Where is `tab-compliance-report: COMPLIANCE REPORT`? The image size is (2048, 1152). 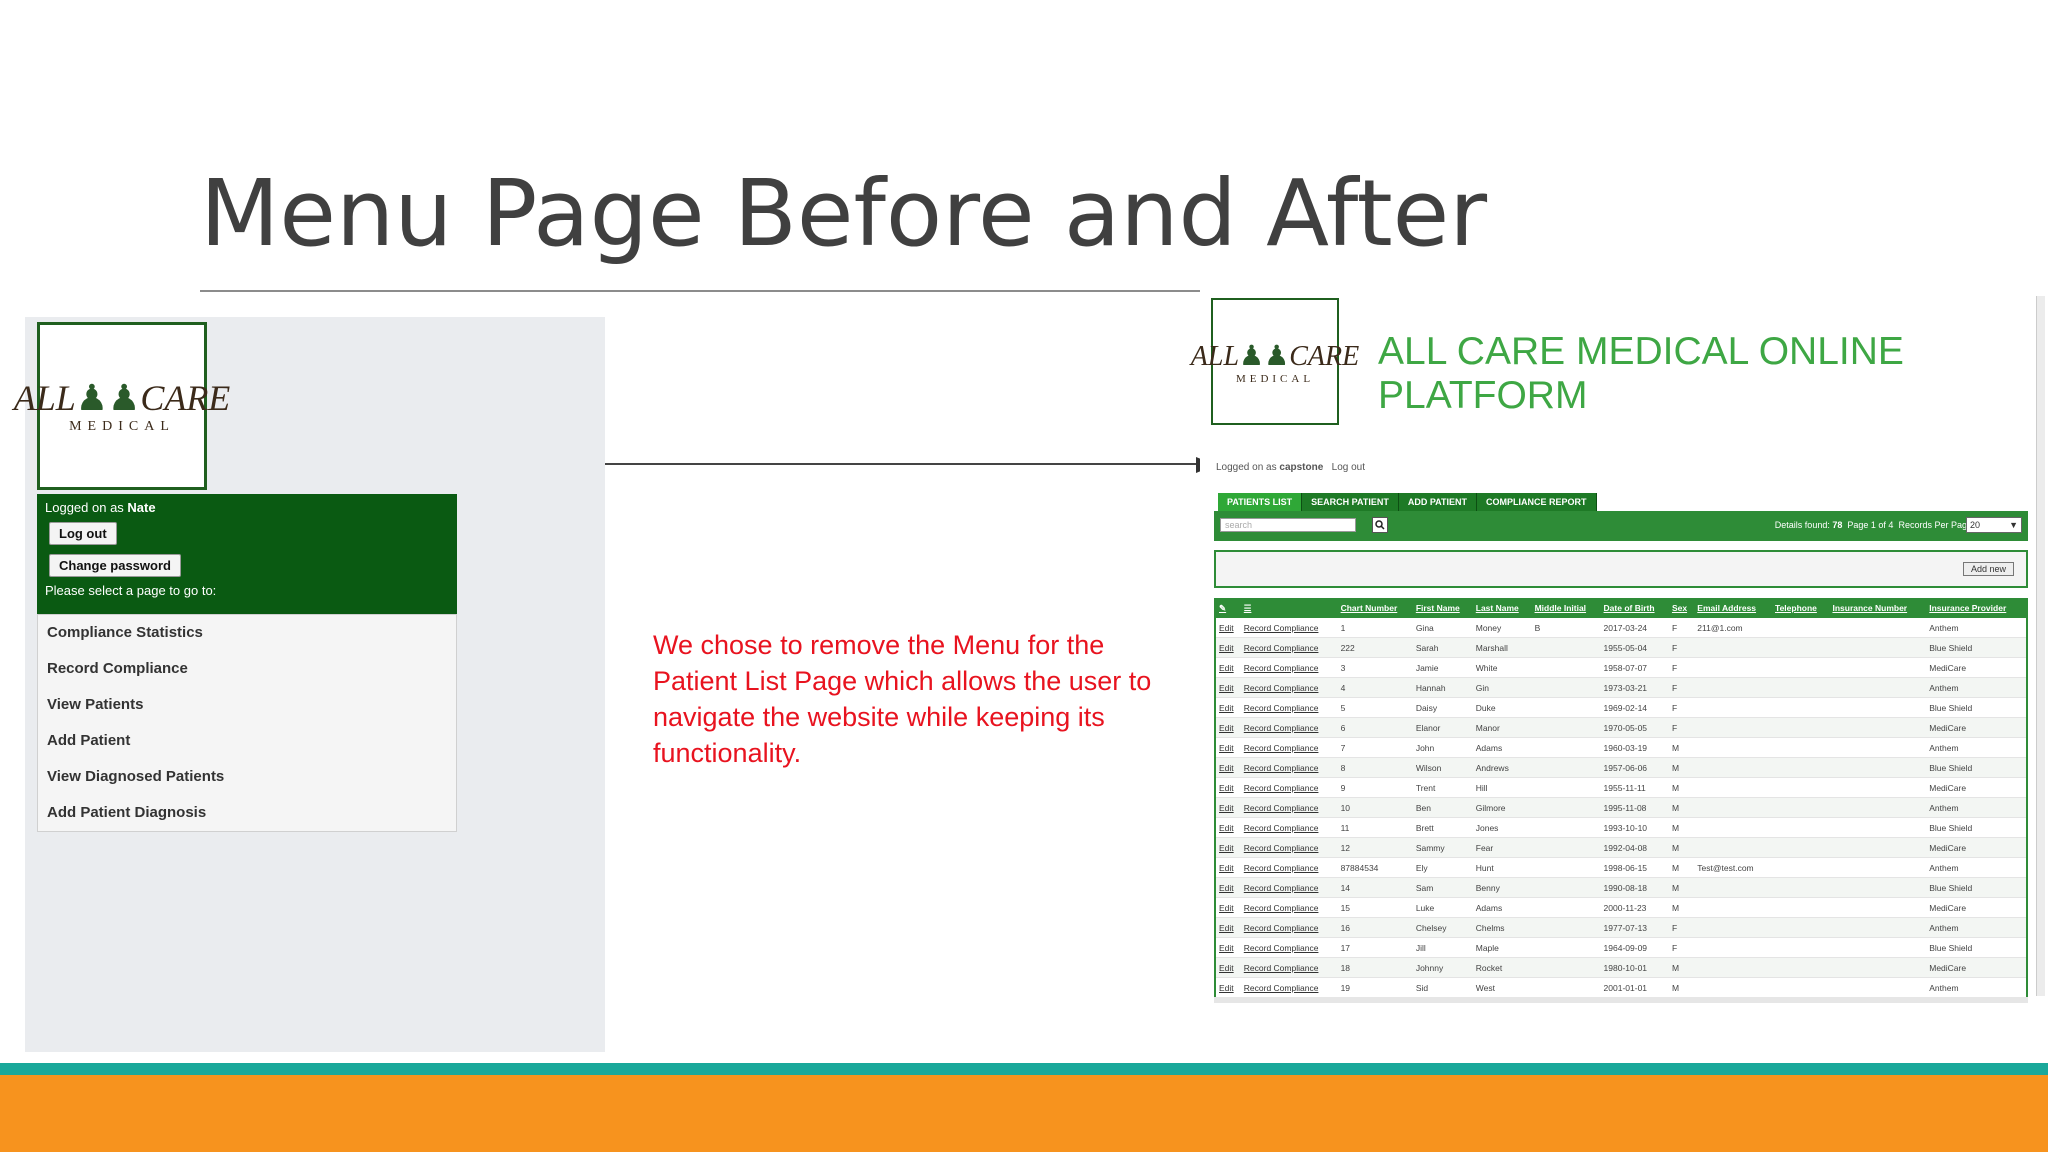
tab-compliance-report: COMPLIANCE REPORT is located at coordinates (1537, 502).